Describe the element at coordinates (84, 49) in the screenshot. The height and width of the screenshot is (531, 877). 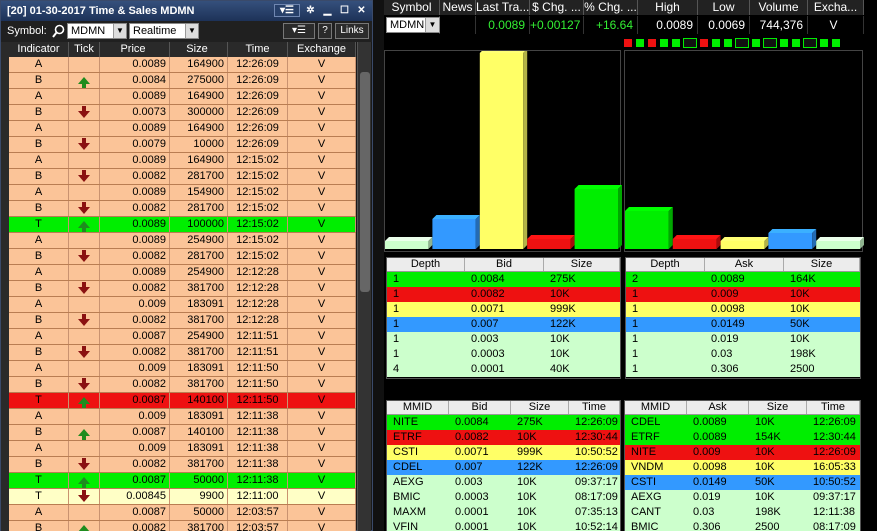
I see `col-tick: Tick` at that location.